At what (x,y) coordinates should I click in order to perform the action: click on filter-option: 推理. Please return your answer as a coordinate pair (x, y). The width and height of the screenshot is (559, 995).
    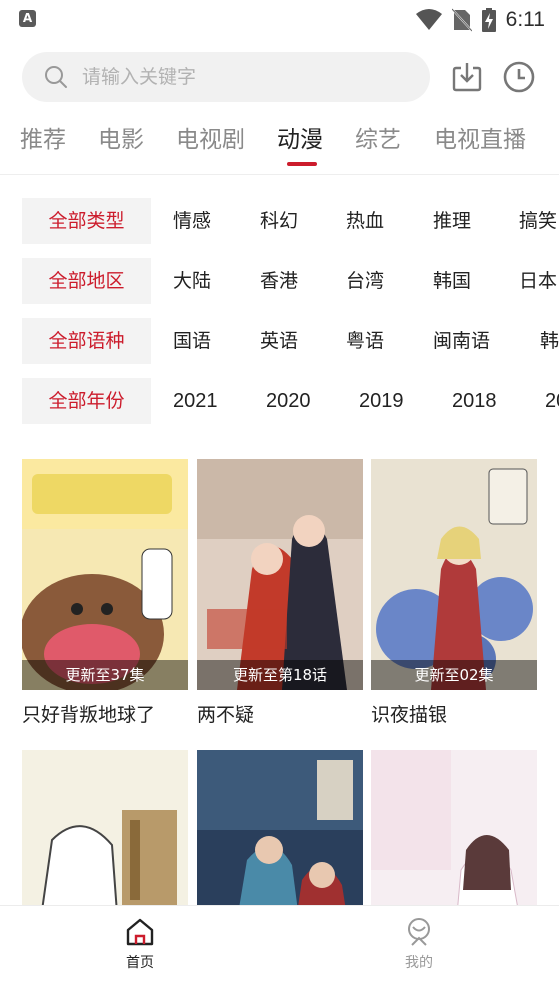
    Looking at the image, I should click on (452, 221).